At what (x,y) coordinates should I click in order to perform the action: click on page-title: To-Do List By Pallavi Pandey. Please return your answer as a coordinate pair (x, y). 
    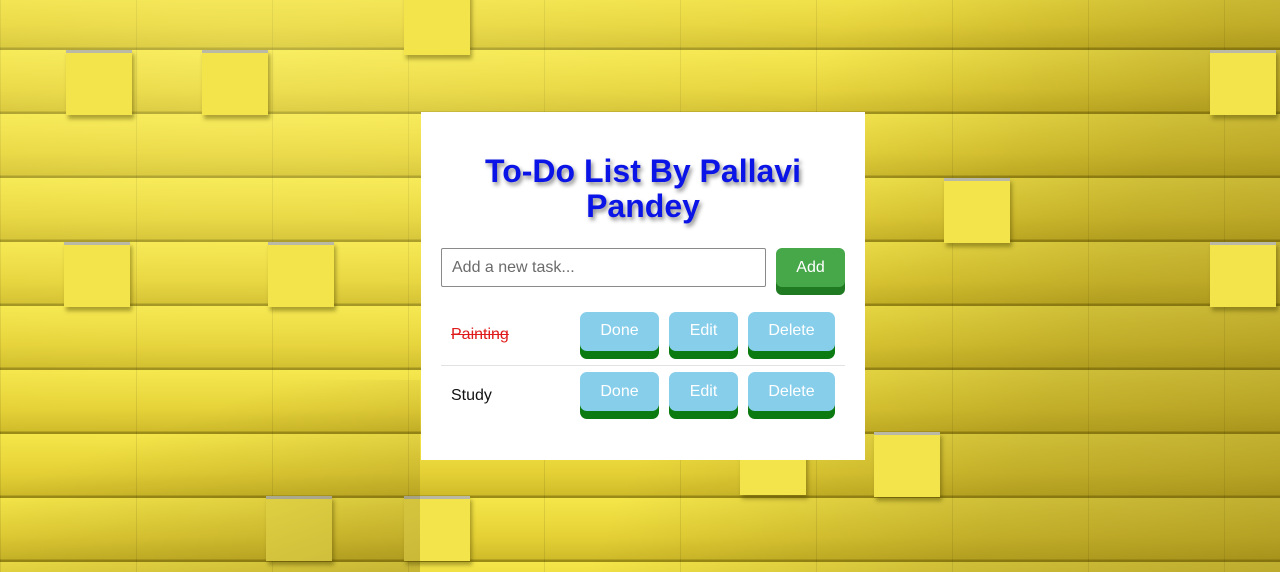
    Looking at the image, I should click on (643, 188).